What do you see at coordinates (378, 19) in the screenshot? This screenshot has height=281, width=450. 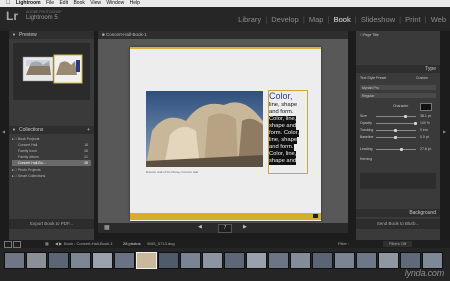 I see `module-slideshow: Slideshow` at bounding box center [378, 19].